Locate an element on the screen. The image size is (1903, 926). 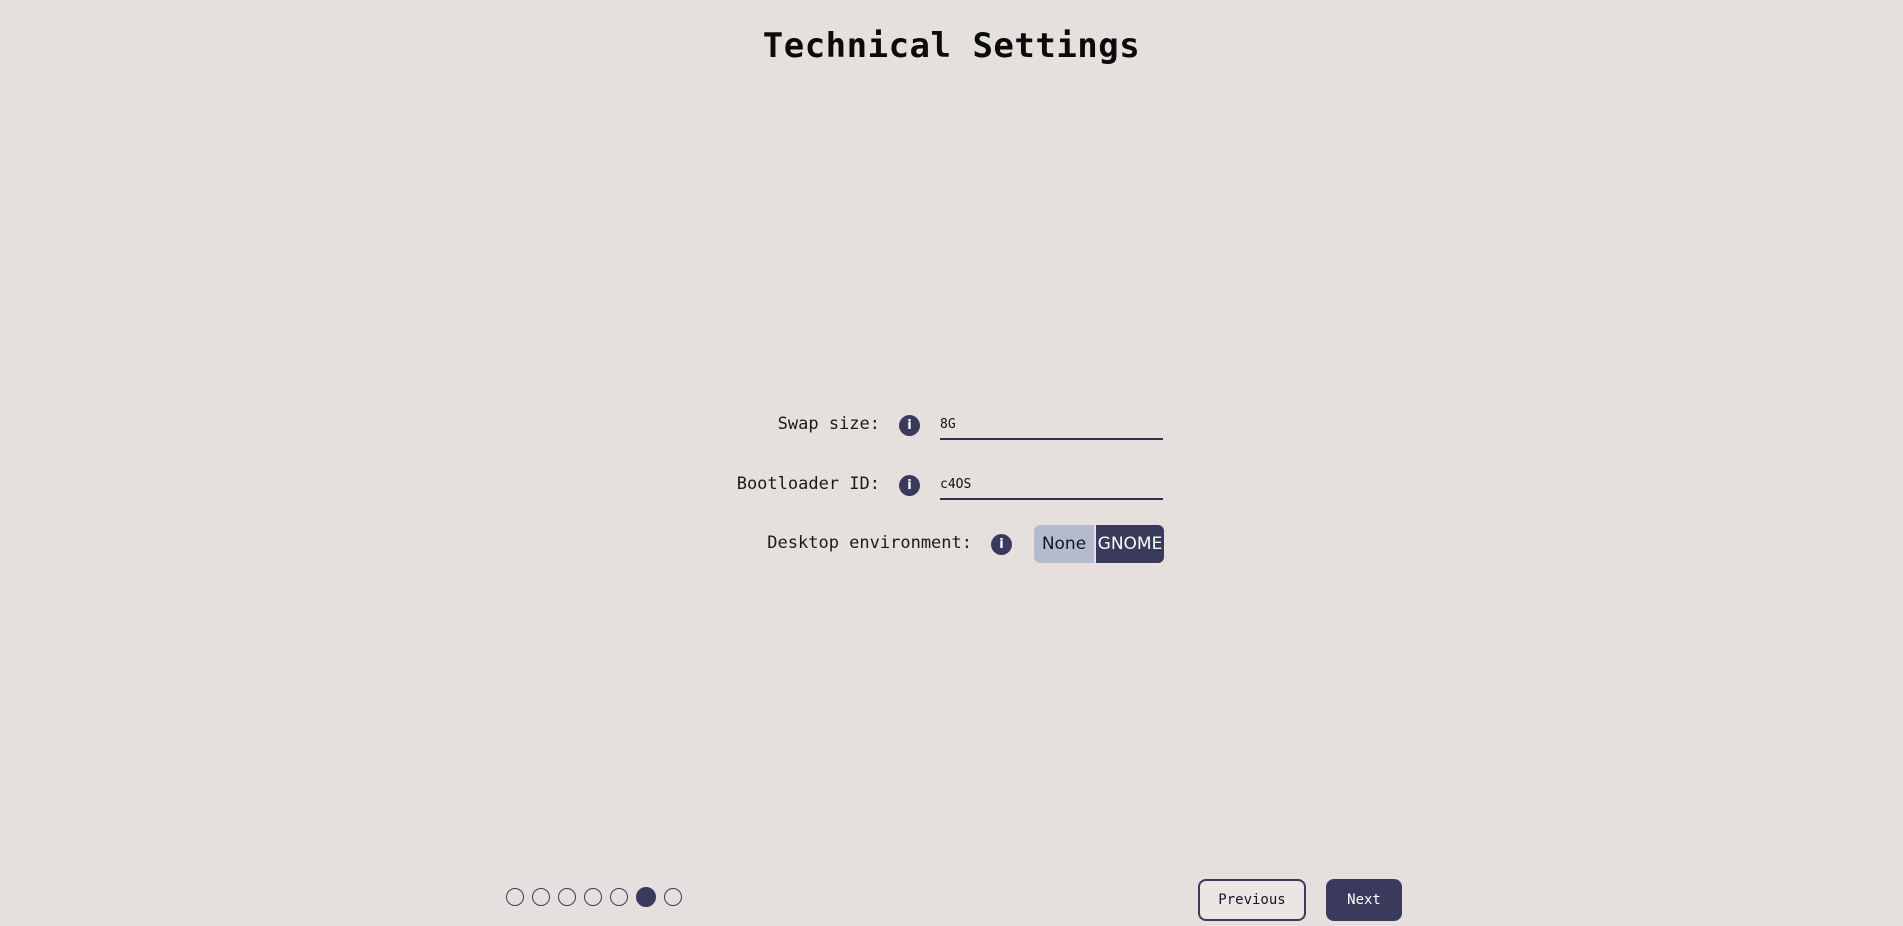
bootloader-id-input is located at coordinates (1051, 485).